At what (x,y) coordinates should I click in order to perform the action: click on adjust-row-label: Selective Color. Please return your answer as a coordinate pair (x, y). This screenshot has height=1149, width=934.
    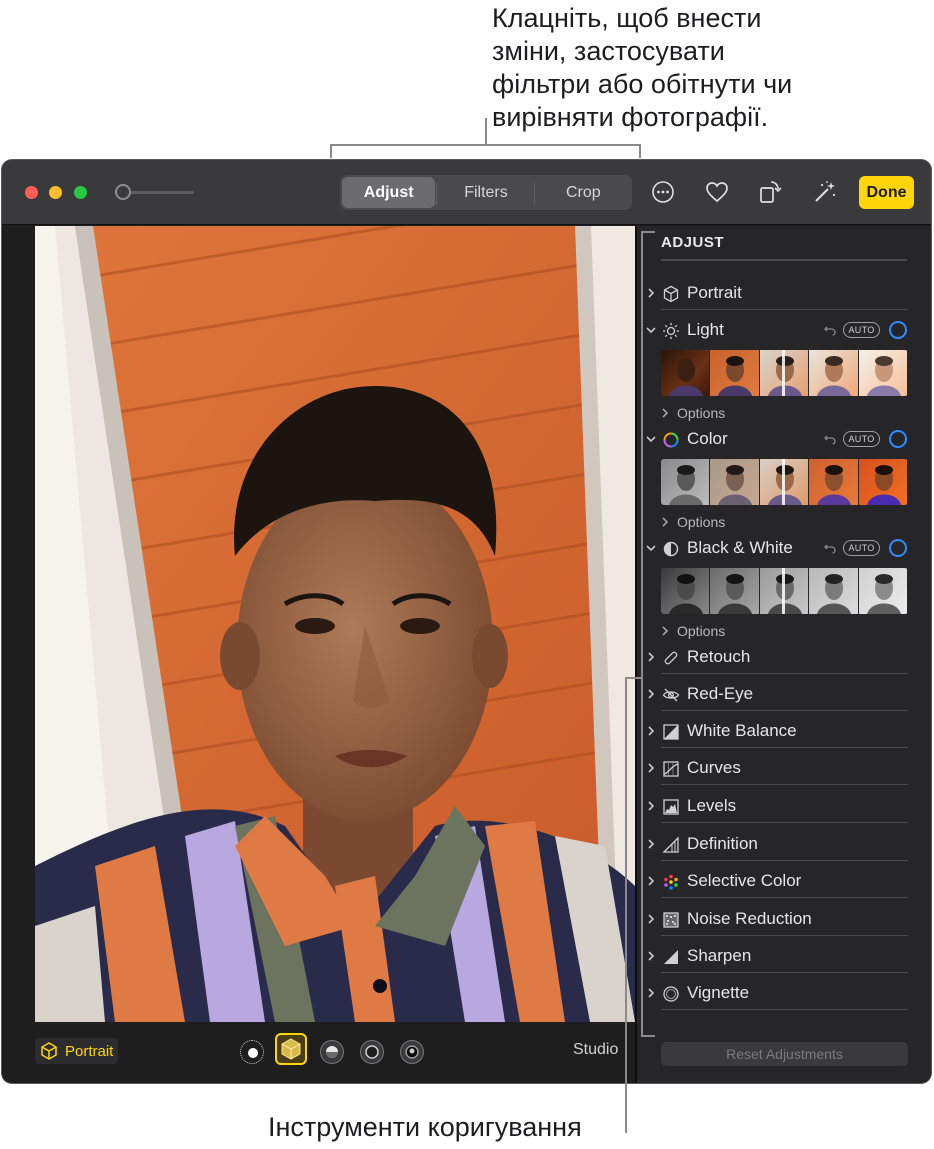
    Looking at the image, I should click on (744, 880).